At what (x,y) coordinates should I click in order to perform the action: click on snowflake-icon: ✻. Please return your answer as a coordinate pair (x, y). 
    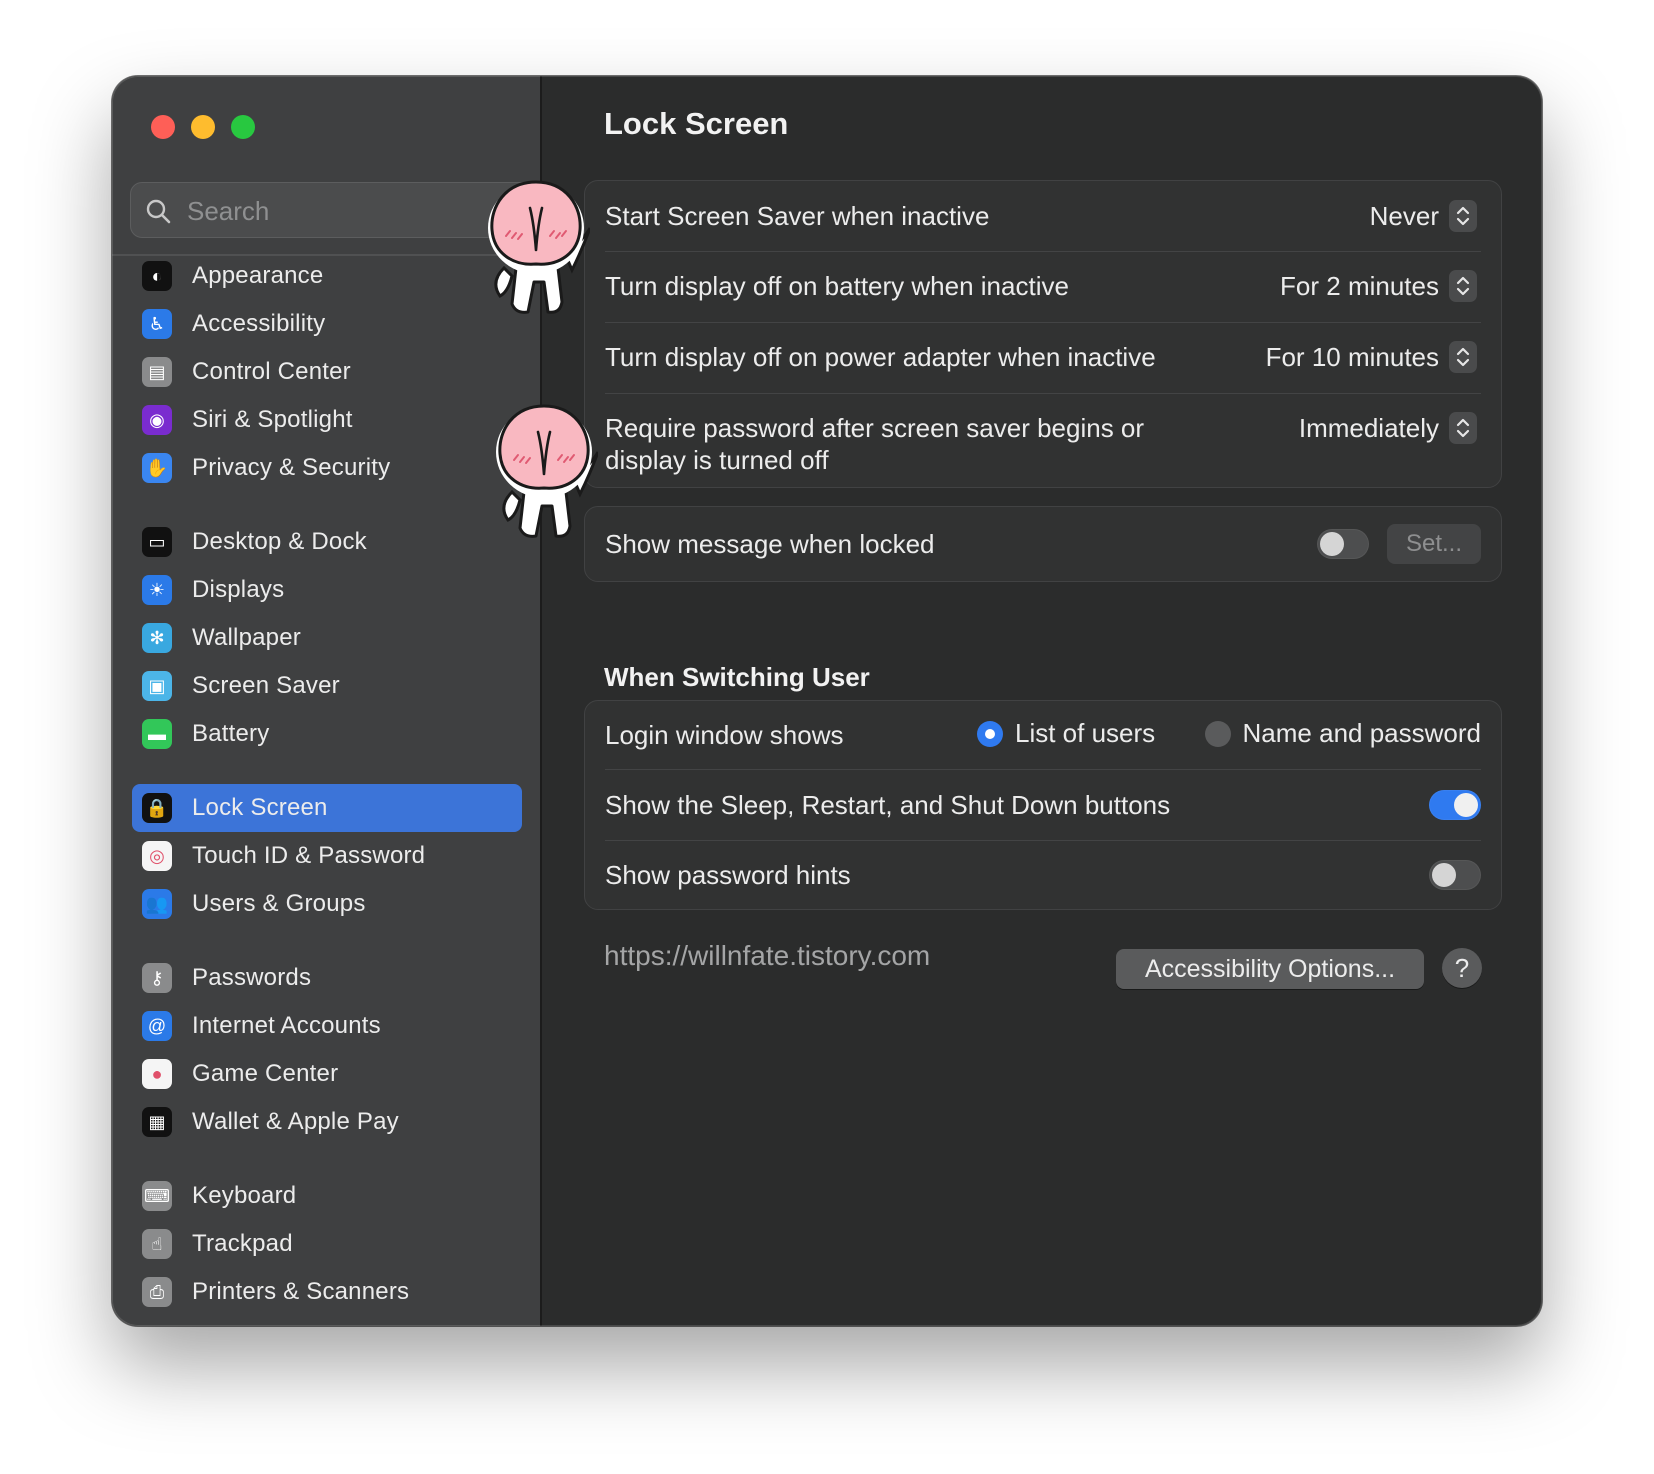
    Looking at the image, I should click on (157, 638).